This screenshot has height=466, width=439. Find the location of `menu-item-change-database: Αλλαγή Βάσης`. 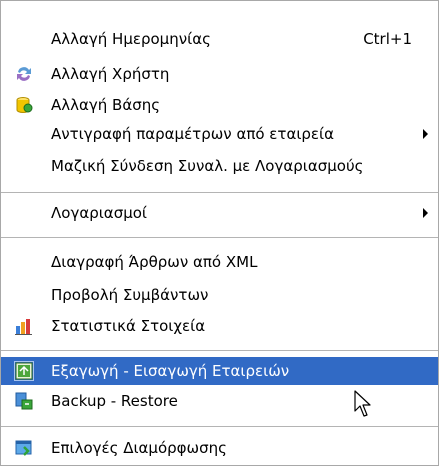

menu-item-change-database: Αλλαγή Βάσης is located at coordinates (219, 105).